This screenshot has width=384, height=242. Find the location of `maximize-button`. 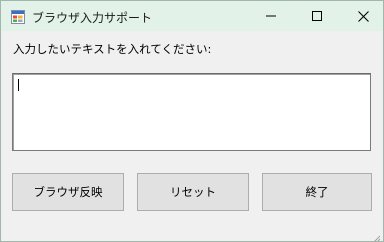

maximize-button is located at coordinates (317, 16).